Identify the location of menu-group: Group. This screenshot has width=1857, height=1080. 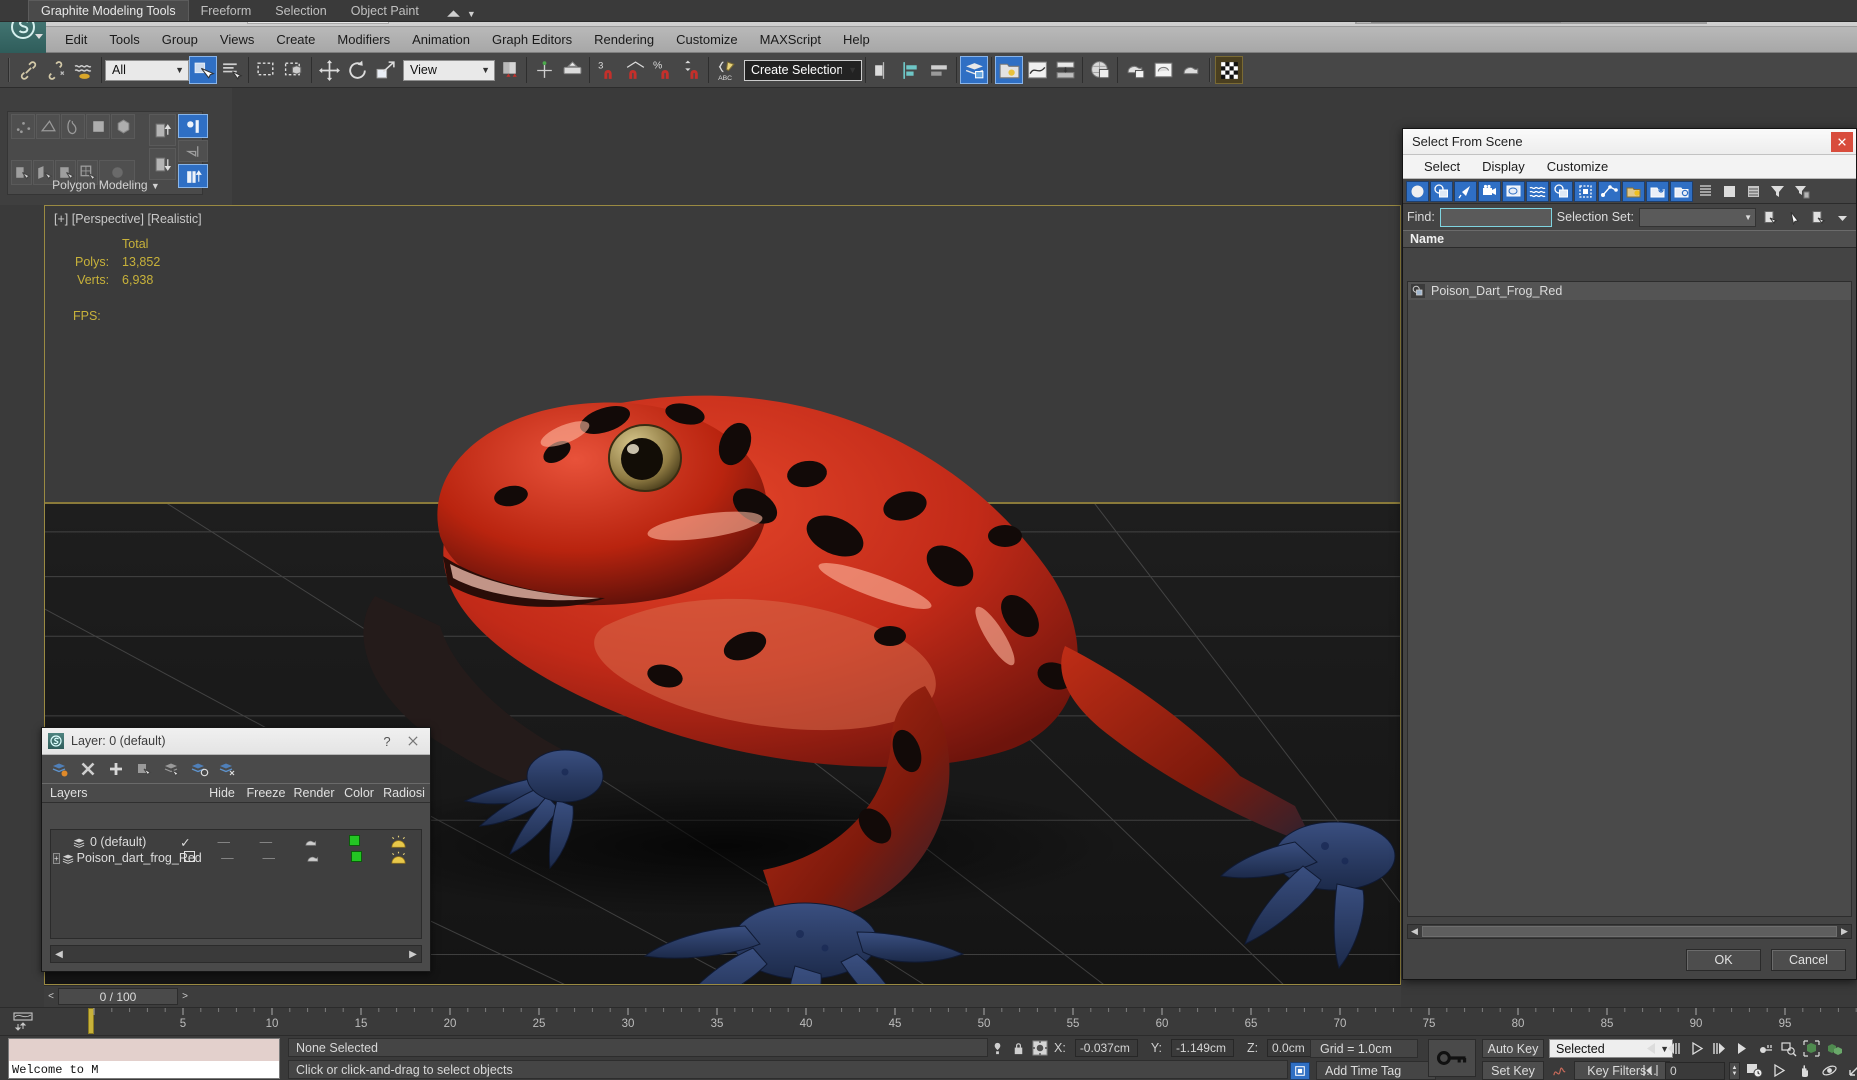
(180, 40).